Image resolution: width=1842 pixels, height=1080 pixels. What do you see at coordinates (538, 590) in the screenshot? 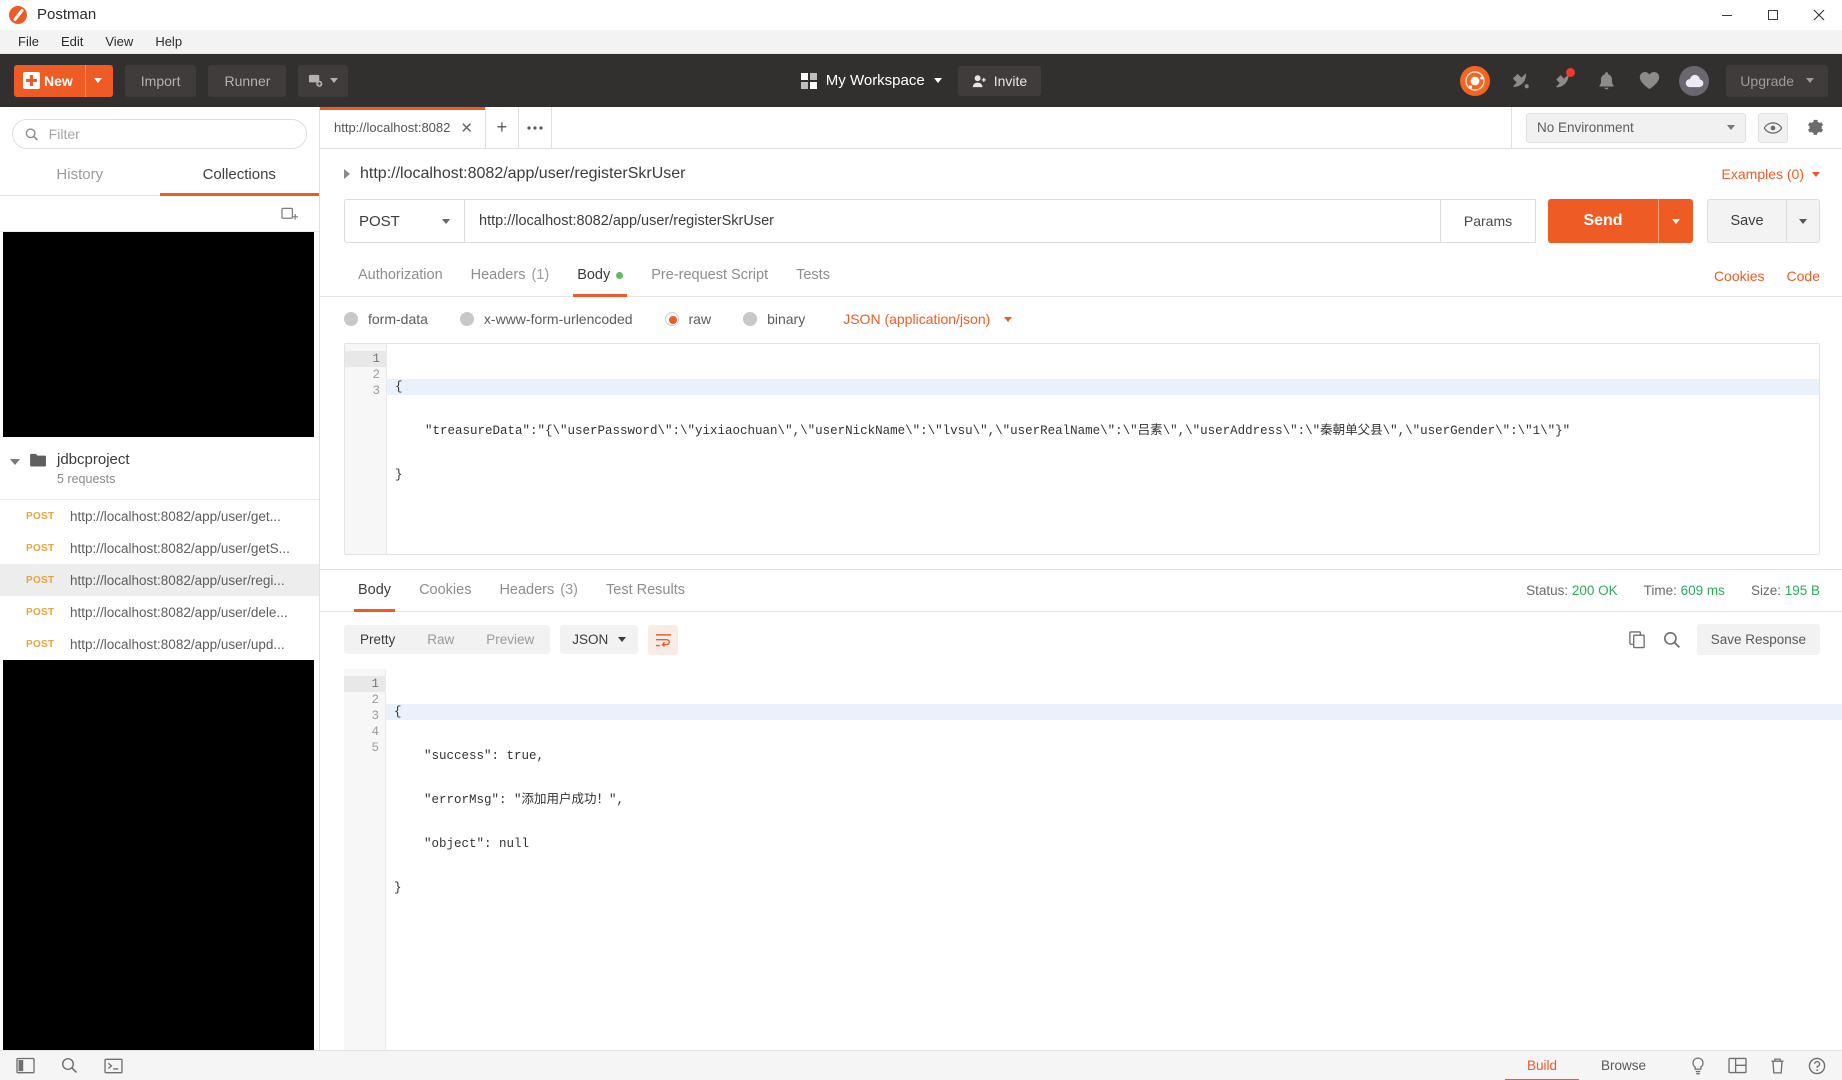
I see `tab-response-headers: Headers (3)` at bounding box center [538, 590].